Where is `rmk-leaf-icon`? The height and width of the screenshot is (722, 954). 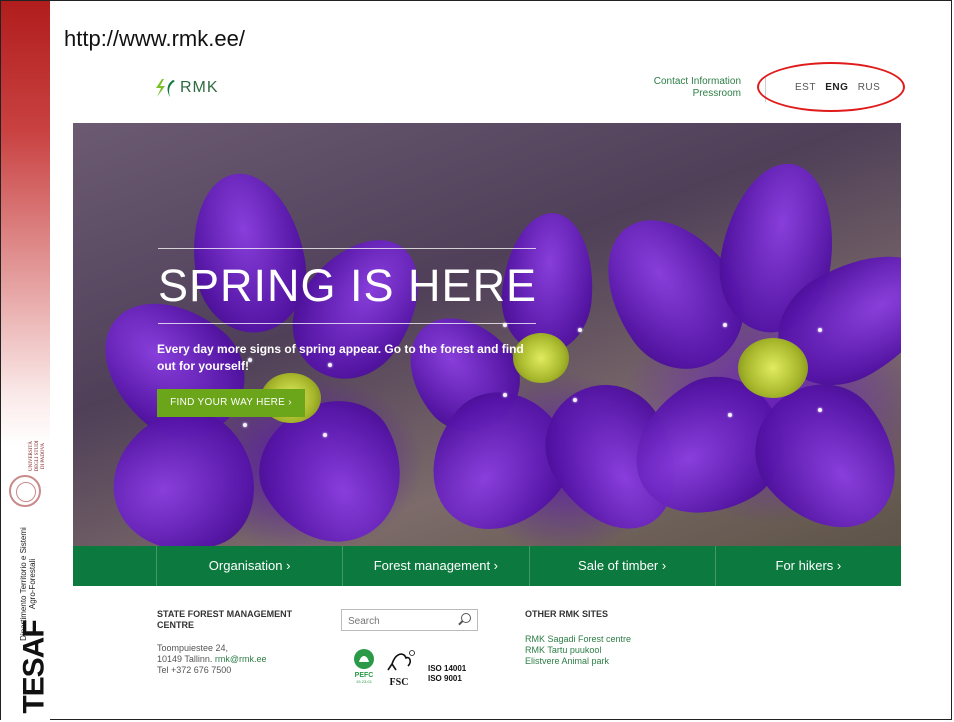
rmk-leaf-icon is located at coordinates (165, 88).